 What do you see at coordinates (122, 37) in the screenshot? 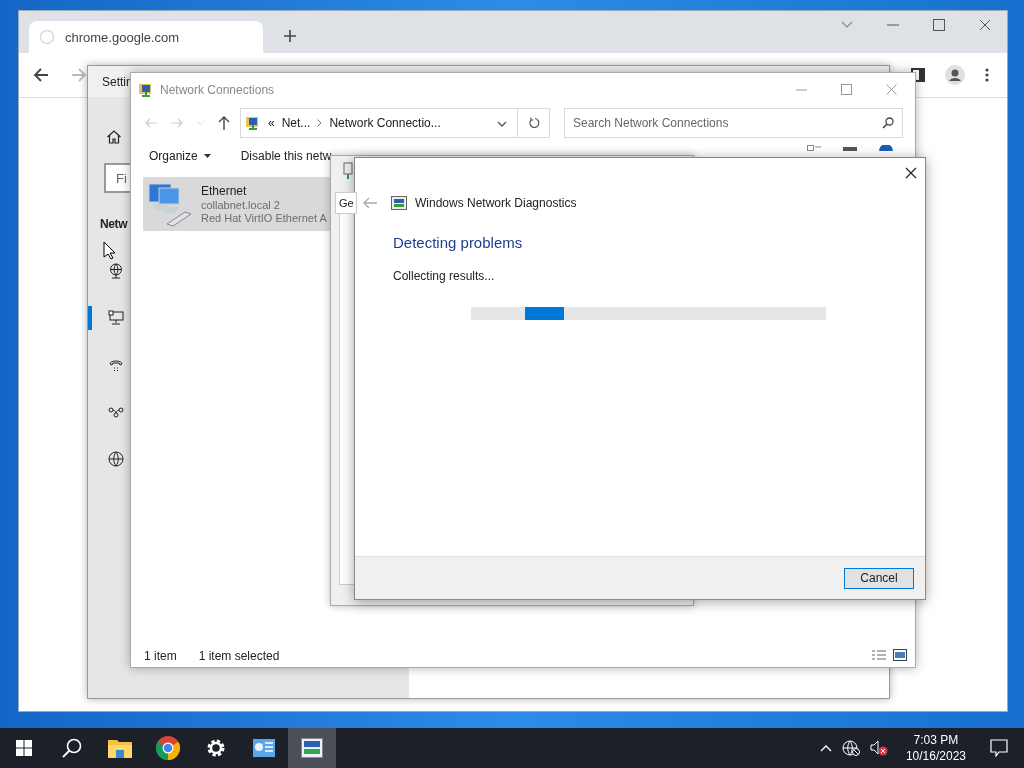
I see `tab-title: chrome.google.com` at bounding box center [122, 37].